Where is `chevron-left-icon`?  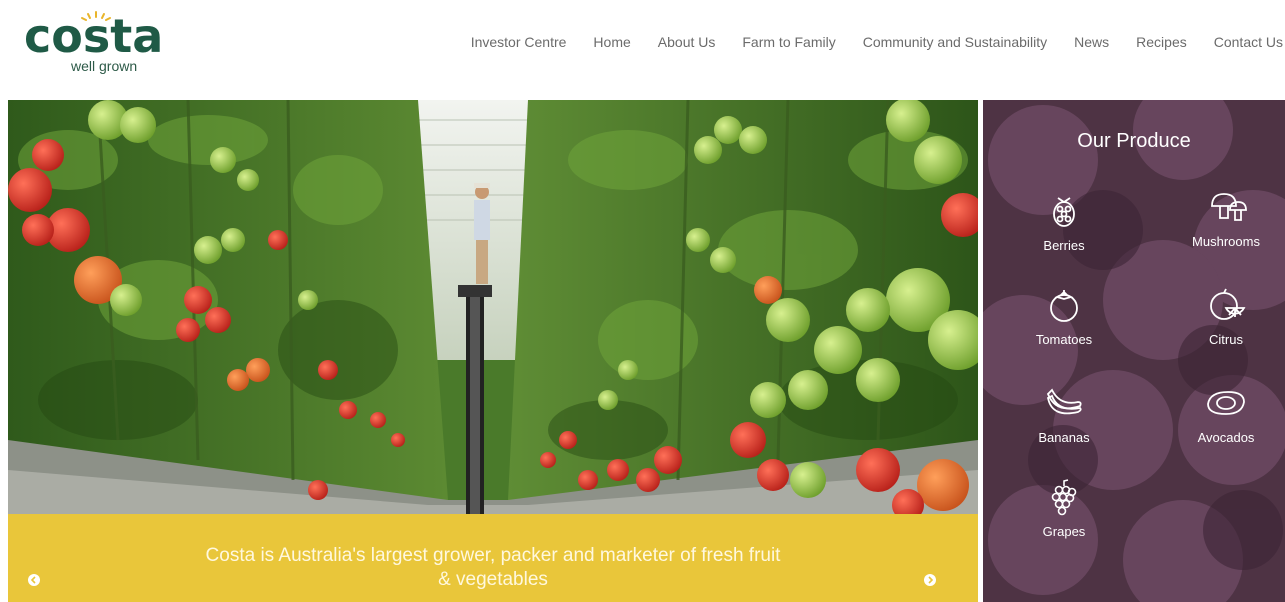
chevron-left-icon is located at coordinates (33, 580).